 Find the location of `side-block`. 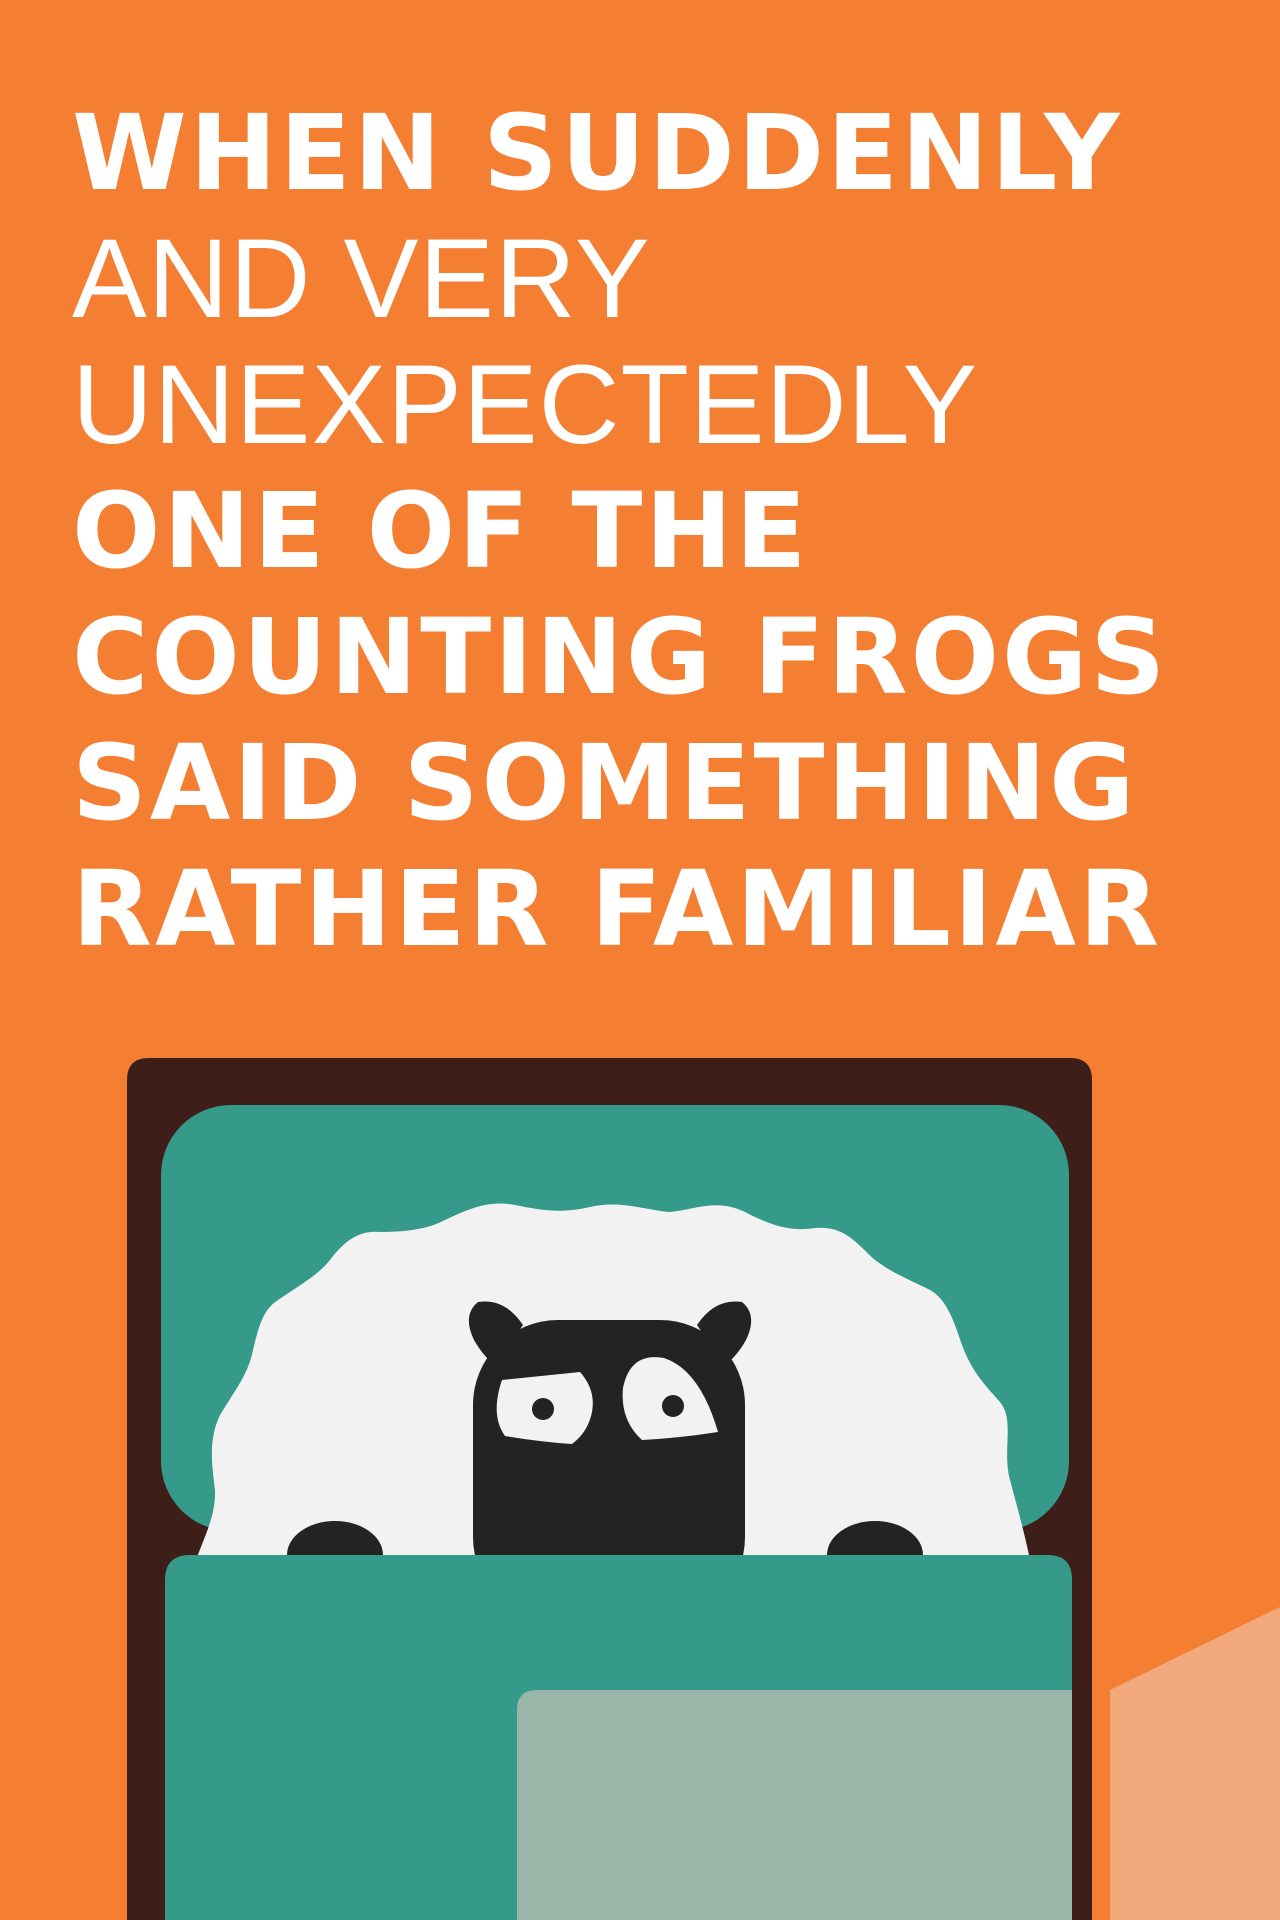

side-block is located at coordinates (1195, 1763).